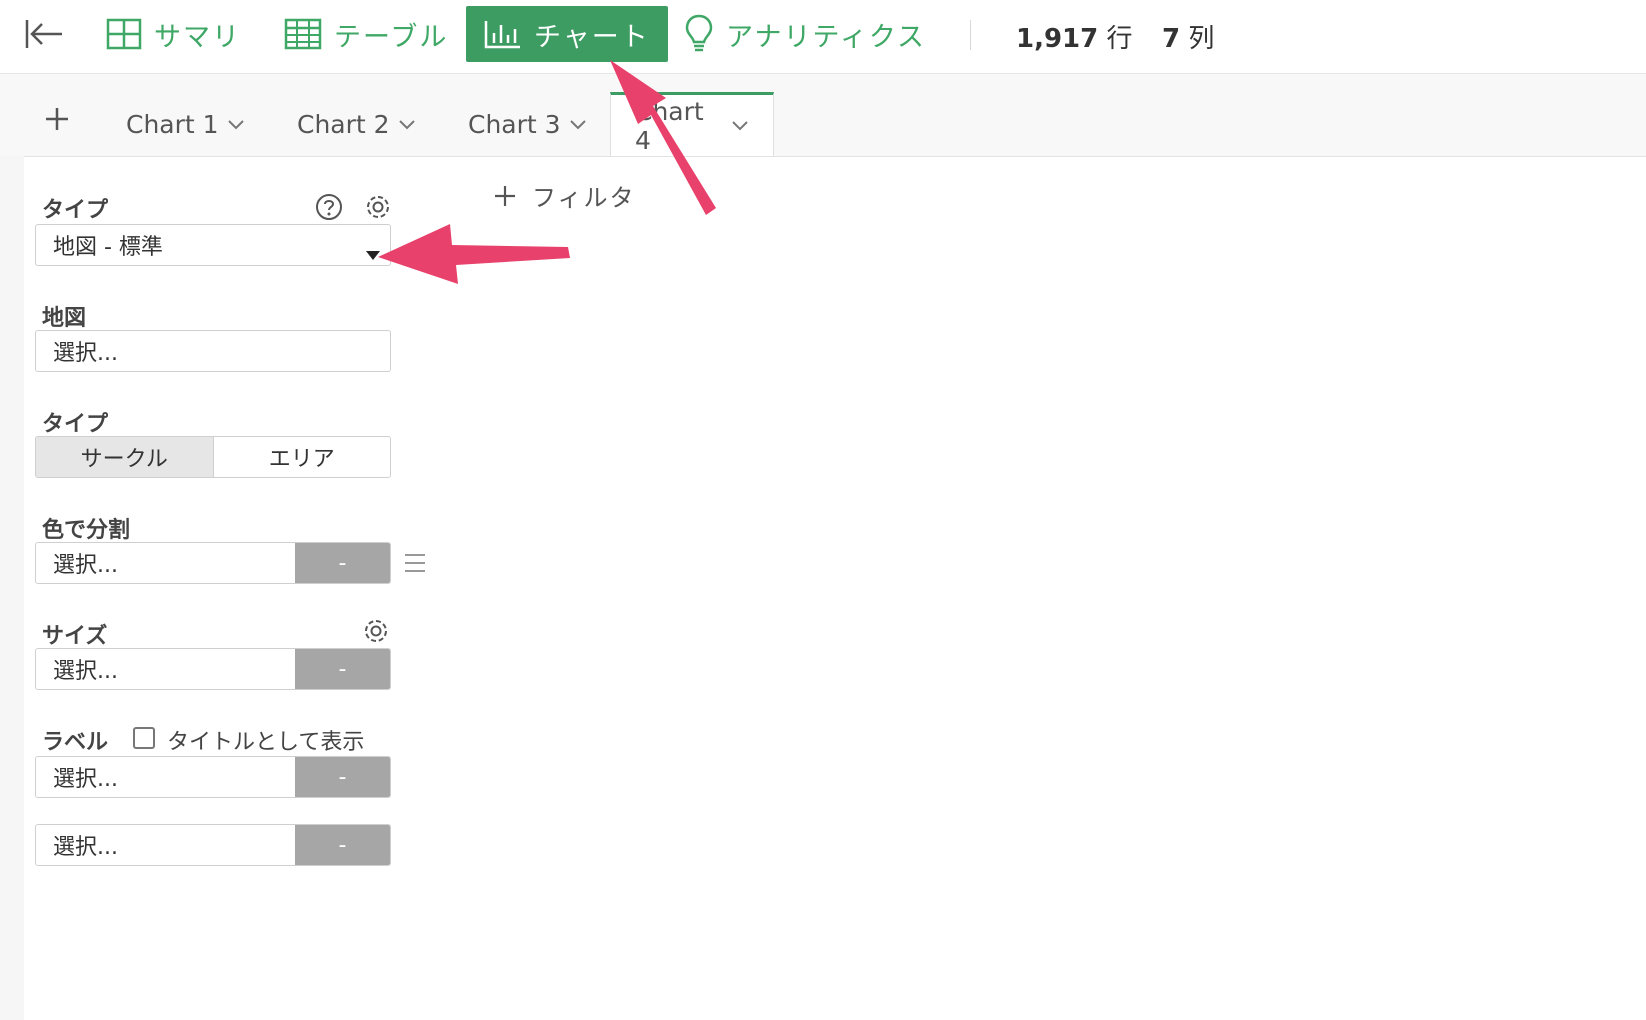  Describe the element at coordinates (342, 777) in the screenshot. I see `label-aggregate-button: -` at that location.